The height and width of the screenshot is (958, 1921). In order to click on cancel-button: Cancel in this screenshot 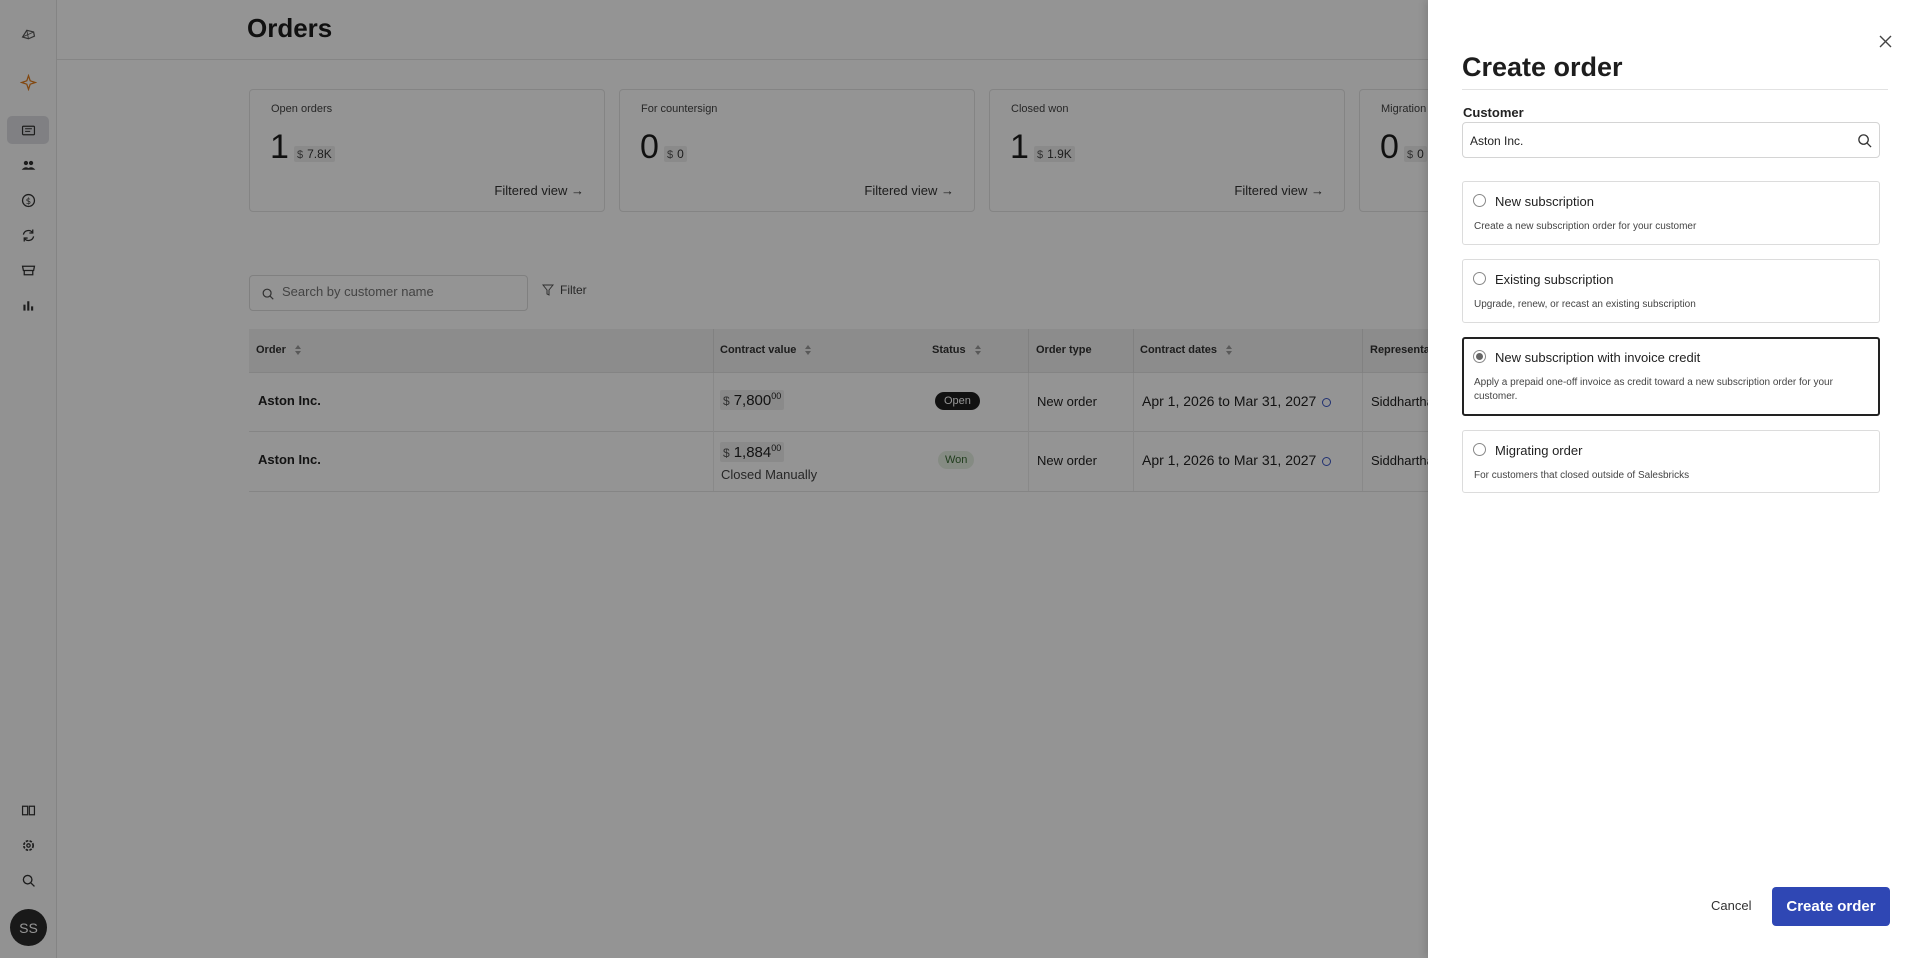, I will do `click(1731, 905)`.